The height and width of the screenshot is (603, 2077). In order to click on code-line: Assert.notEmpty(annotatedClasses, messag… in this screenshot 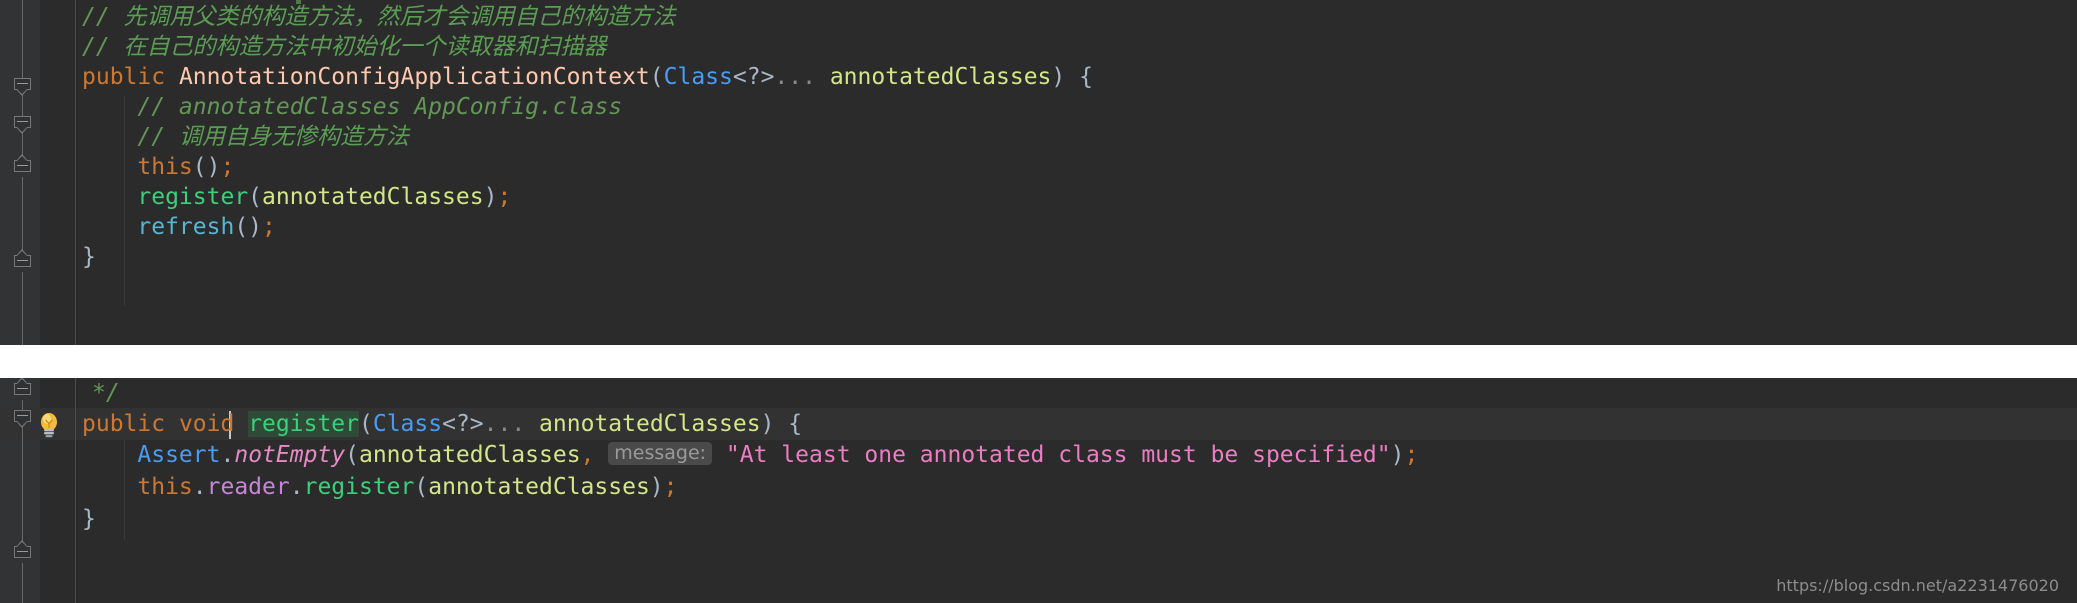, I will do `click(1038, 455)`.